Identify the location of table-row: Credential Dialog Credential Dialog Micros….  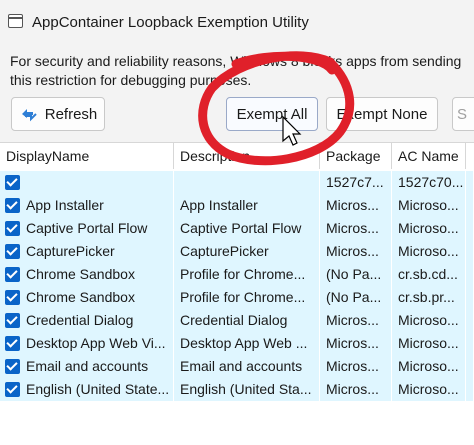
(237, 321).